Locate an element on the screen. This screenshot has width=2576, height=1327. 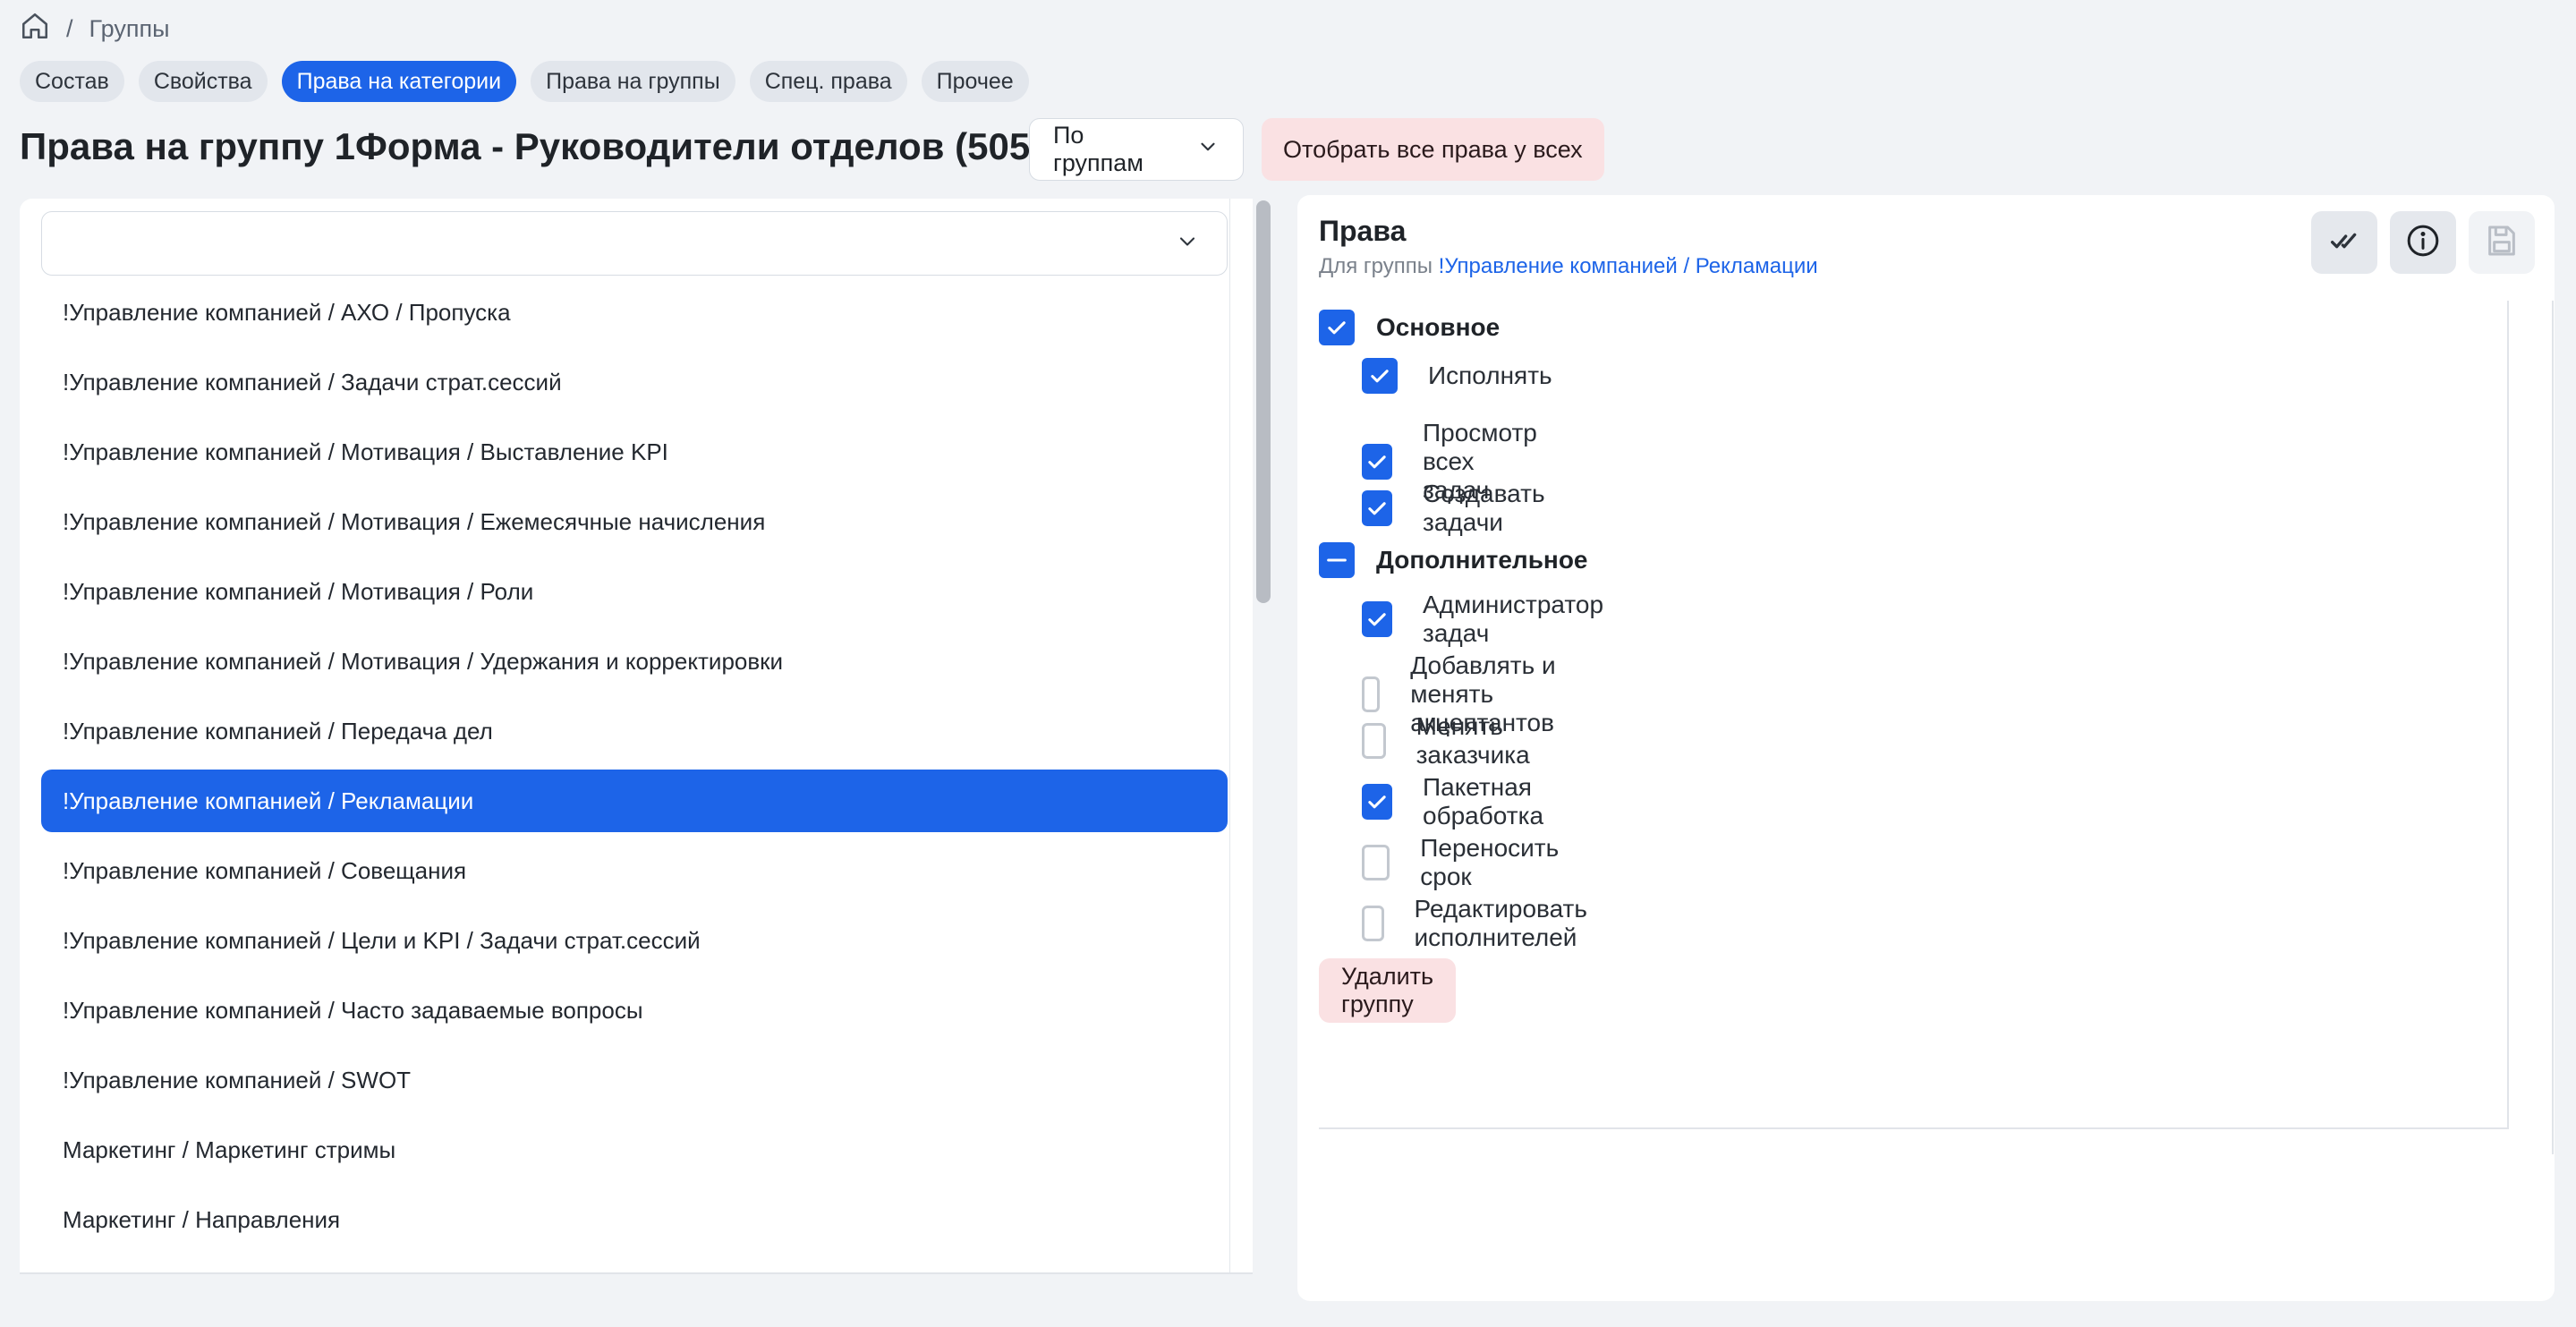
tab-category-rights: Права на категории is located at coordinates (399, 81).